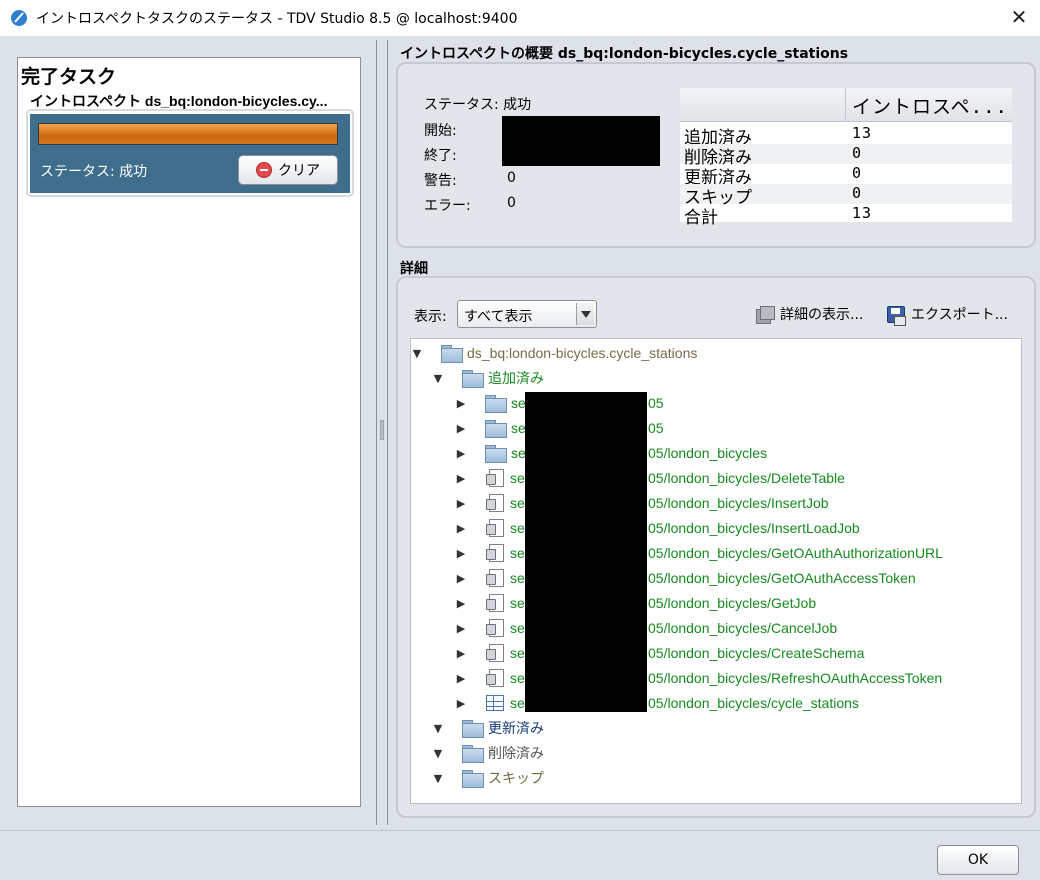 This screenshot has width=1040, height=880. Describe the element at coordinates (582, 353) in the screenshot. I see `tree-node-label: ds_bq:london-bicycles.cycle_stations` at that location.